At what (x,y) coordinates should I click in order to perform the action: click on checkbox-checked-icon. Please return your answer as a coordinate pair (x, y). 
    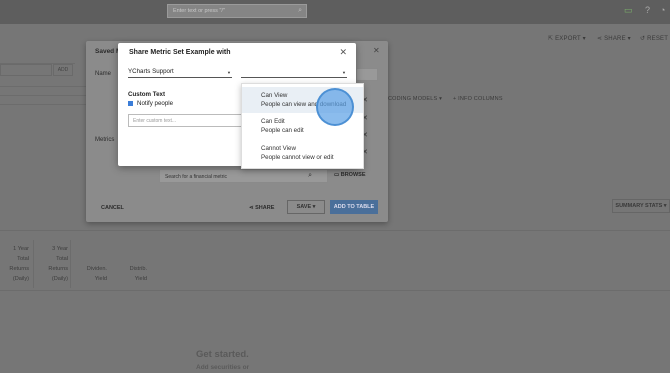
    Looking at the image, I should click on (130, 103).